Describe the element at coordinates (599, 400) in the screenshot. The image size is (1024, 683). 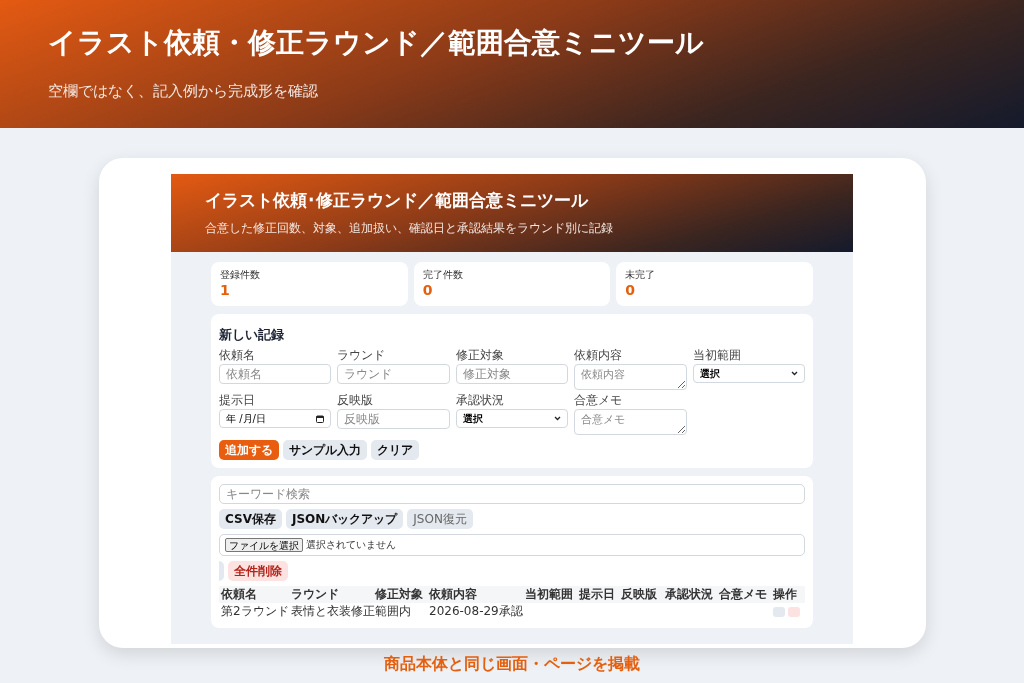
I see `field-label: 合意メモ` at that location.